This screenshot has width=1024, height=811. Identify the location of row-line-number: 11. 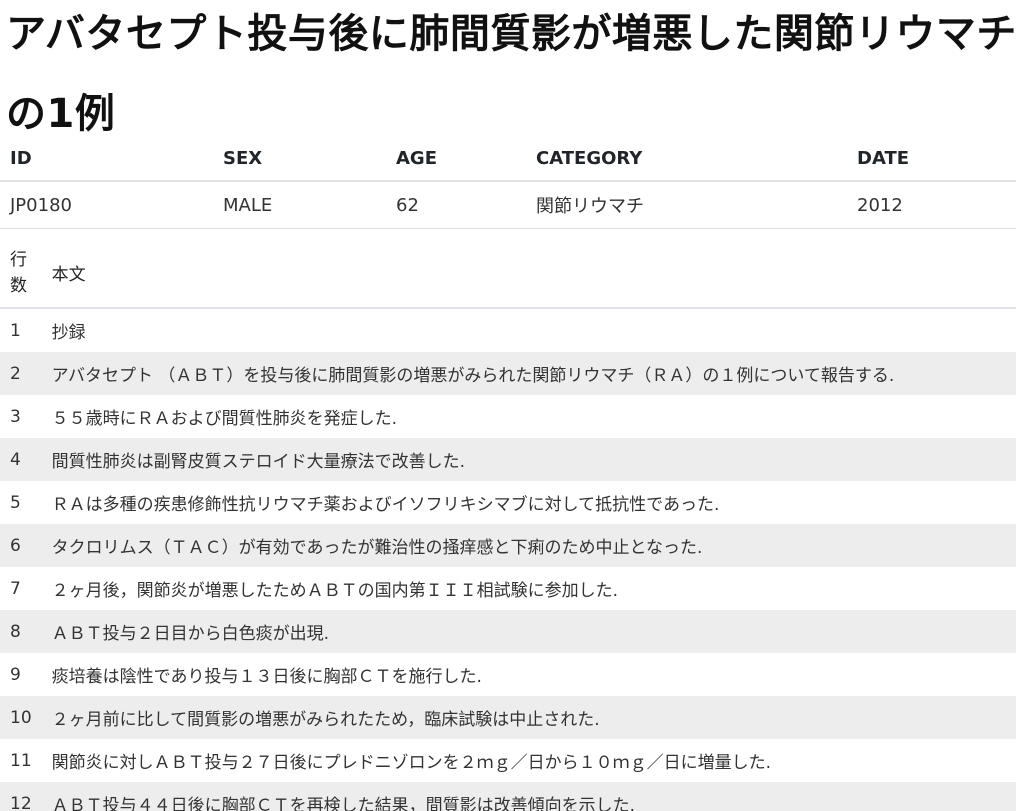
(21, 760).